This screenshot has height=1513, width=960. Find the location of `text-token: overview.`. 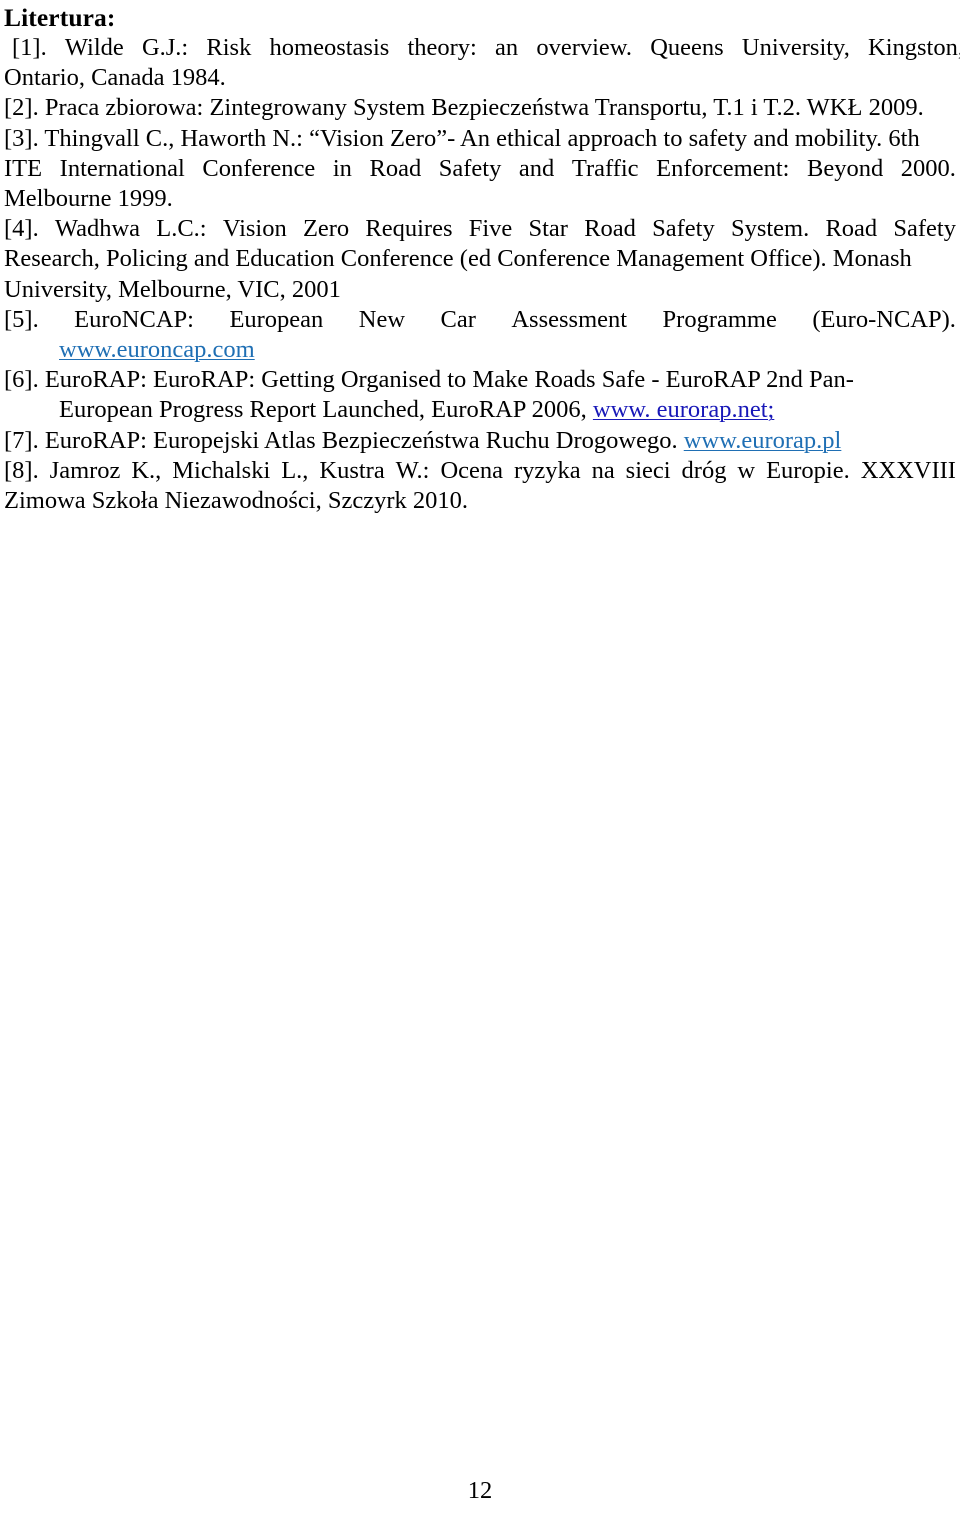

text-token: overview. is located at coordinates (584, 47).